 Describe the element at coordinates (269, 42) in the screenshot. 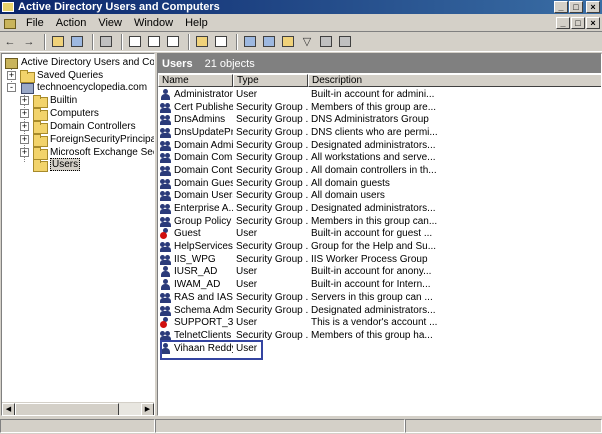

I see `new-group-icon` at that location.